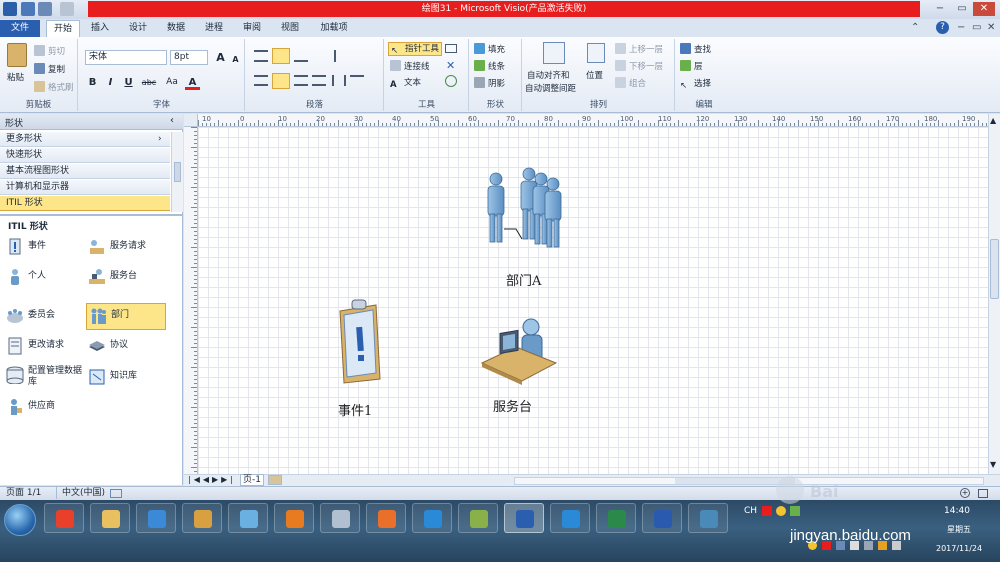  Describe the element at coordinates (261, 80) in the screenshot. I see `align-left-icon` at that location.